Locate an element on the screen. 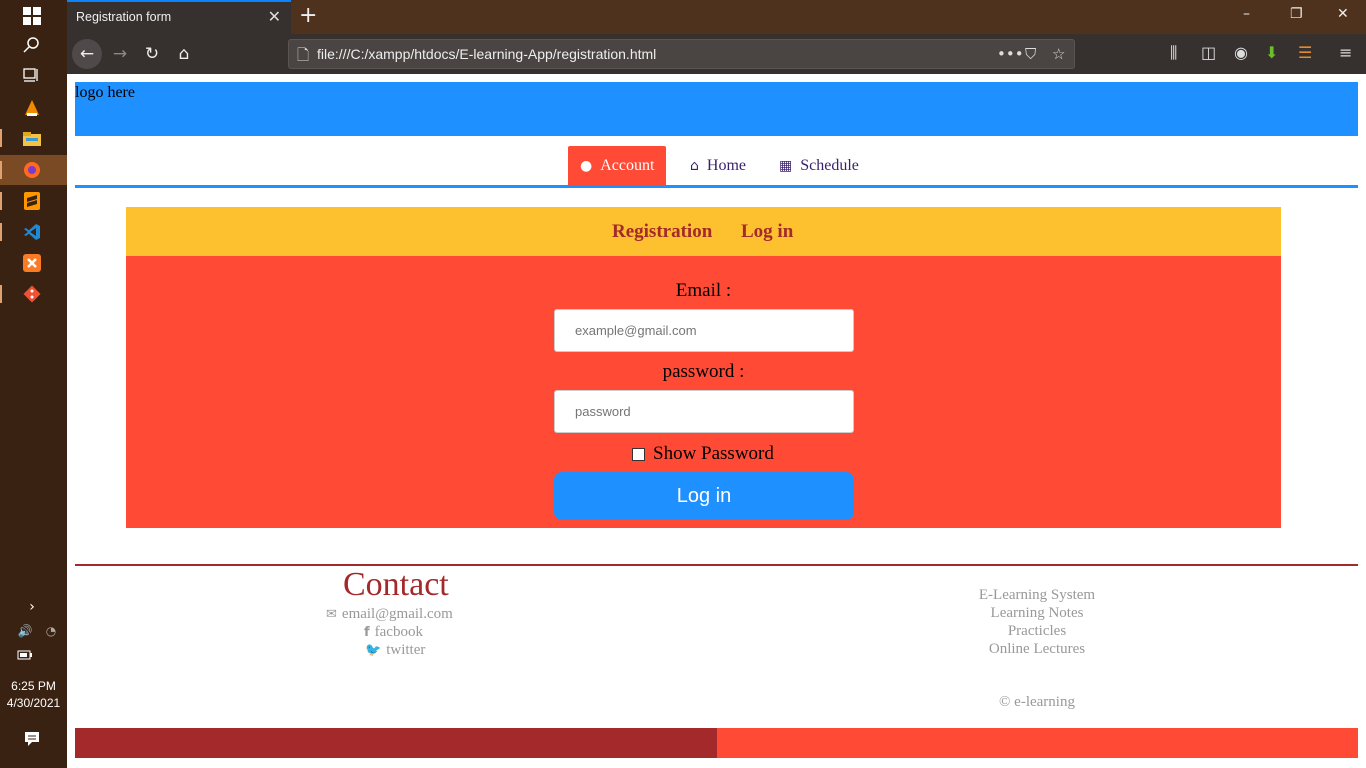 The height and width of the screenshot is (768, 1366). facebook-icon: f is located at coordinates (367, 632).